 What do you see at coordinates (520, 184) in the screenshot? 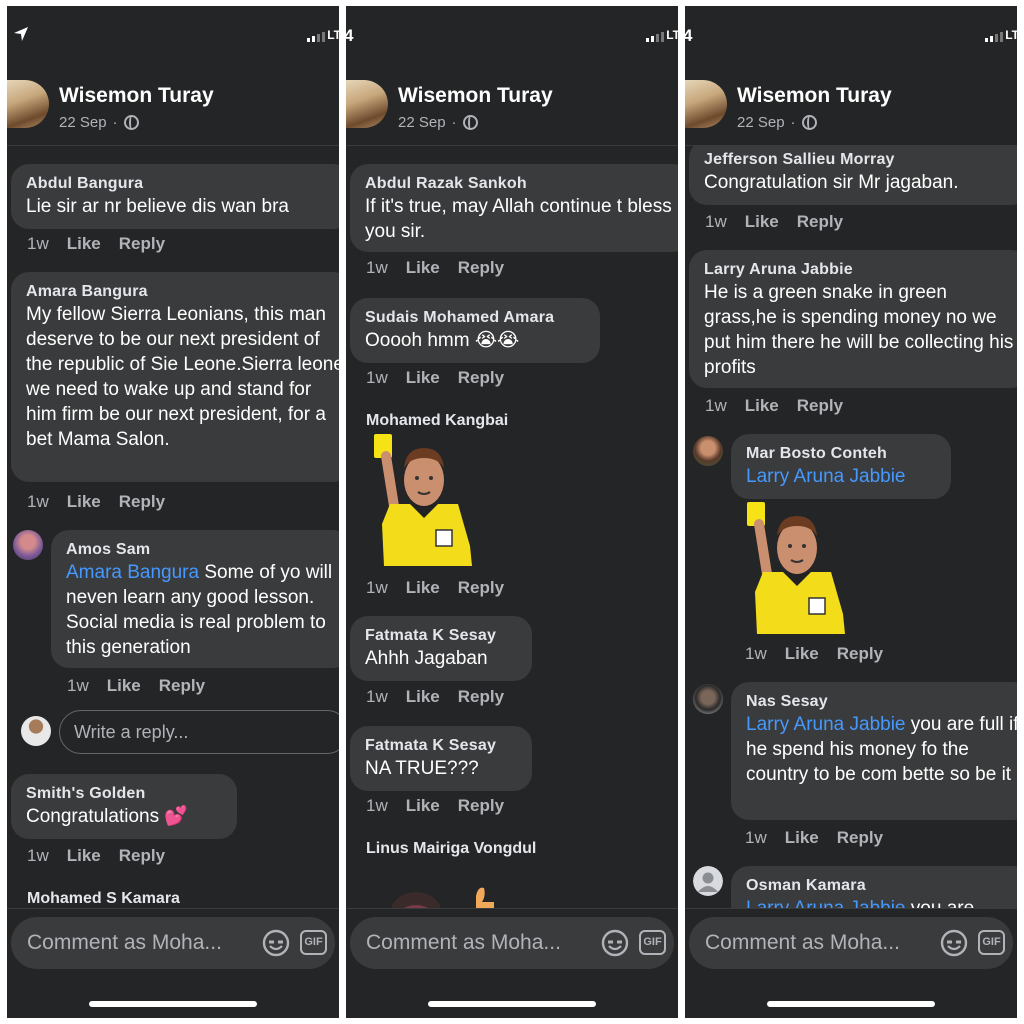
I see `commenter-name: Abdul Razak Sankoh` at bounding box center [520, 184].